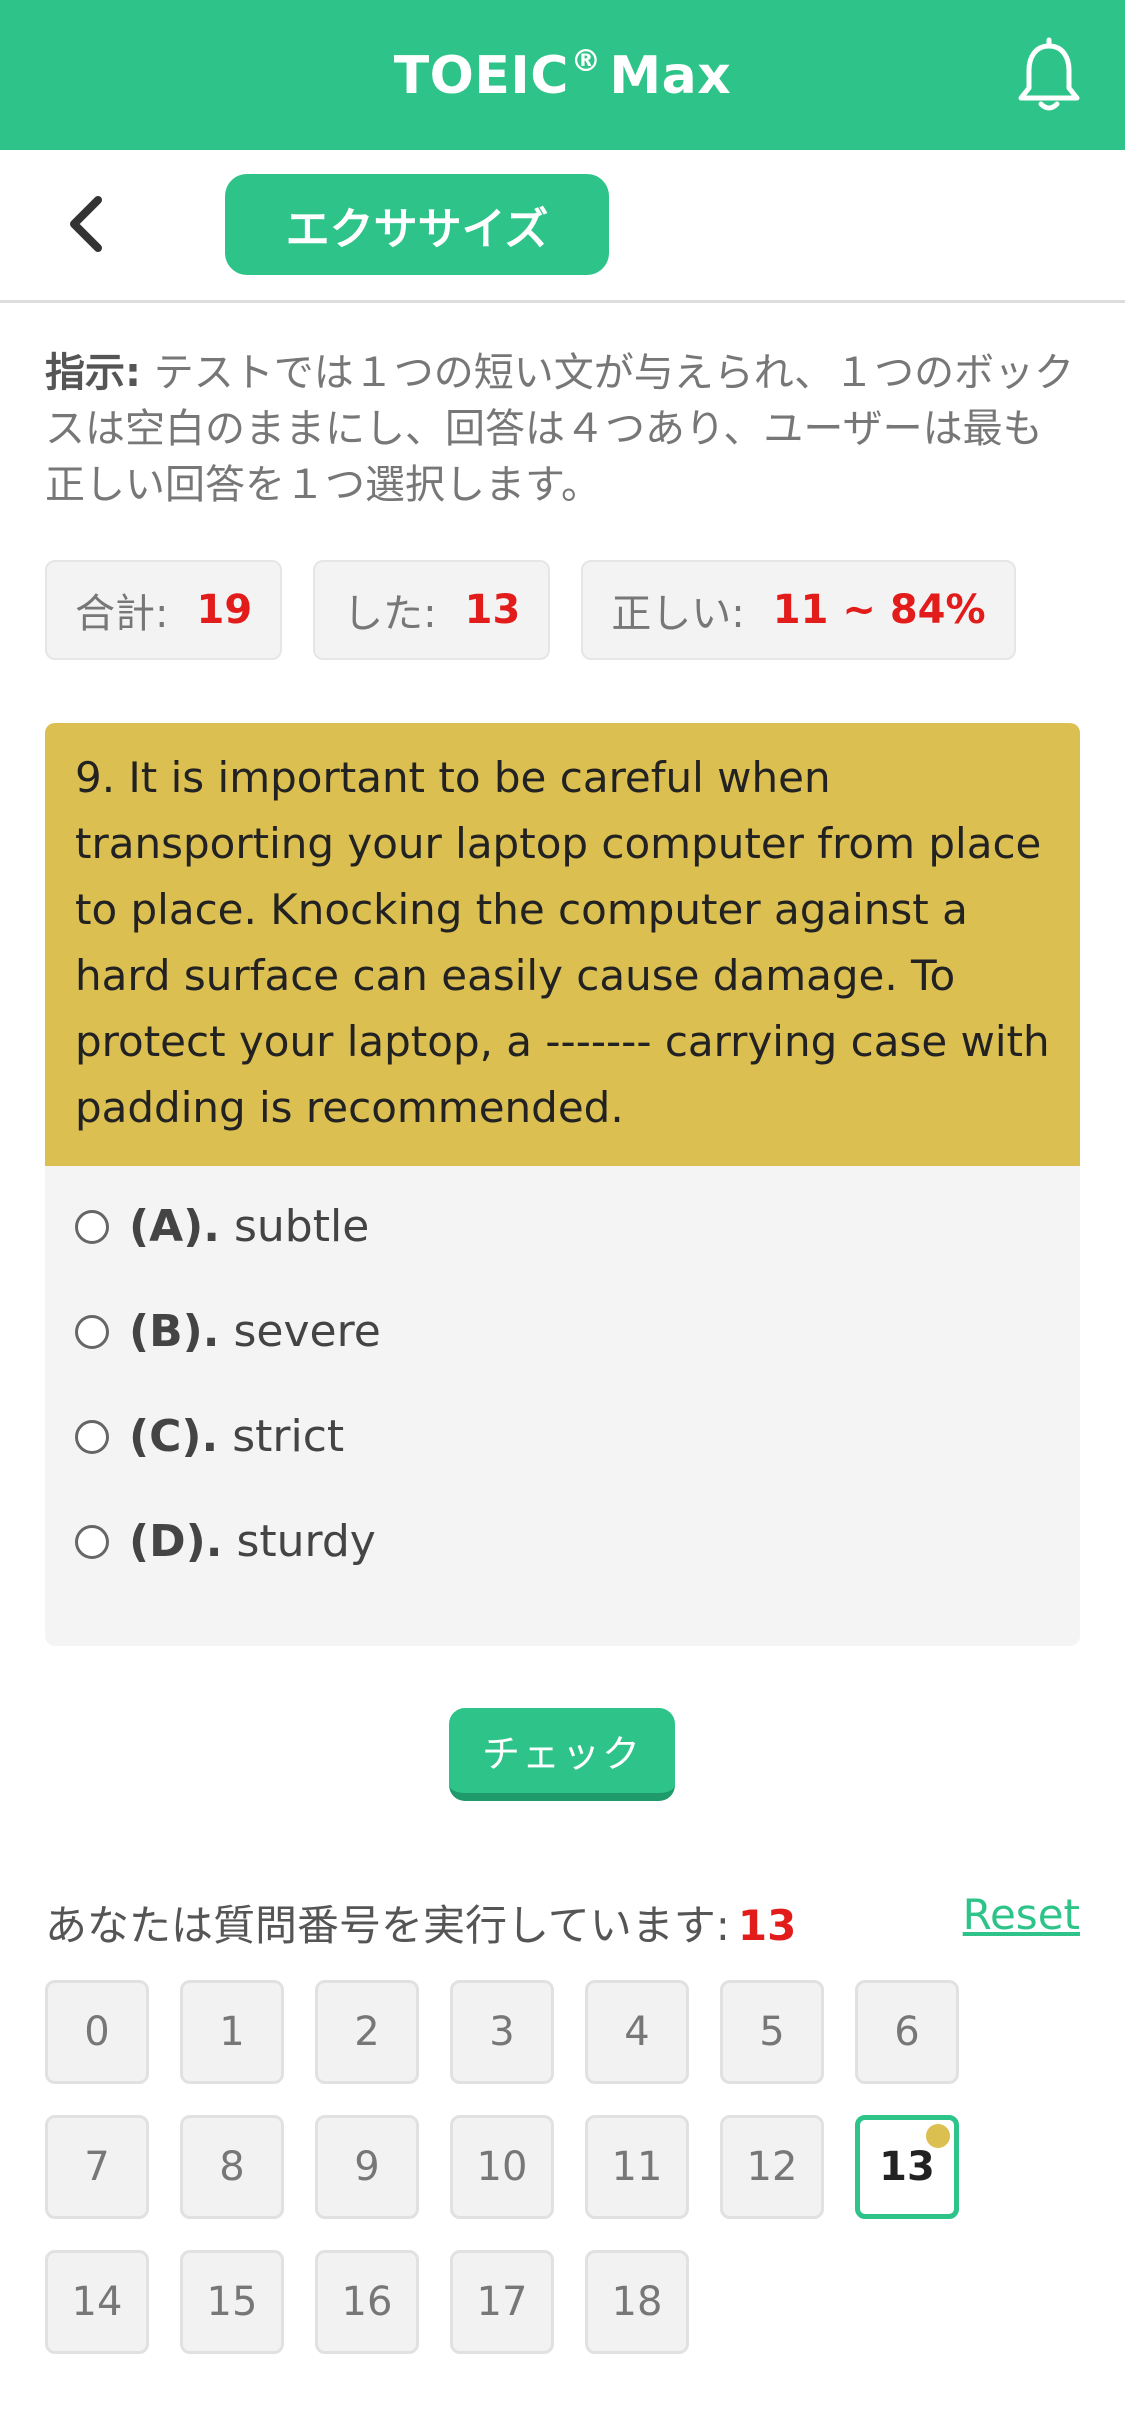  Describe the element at coordinates (772, 2167) in the screenshot. I see `question-number-cell: 12` at that location.